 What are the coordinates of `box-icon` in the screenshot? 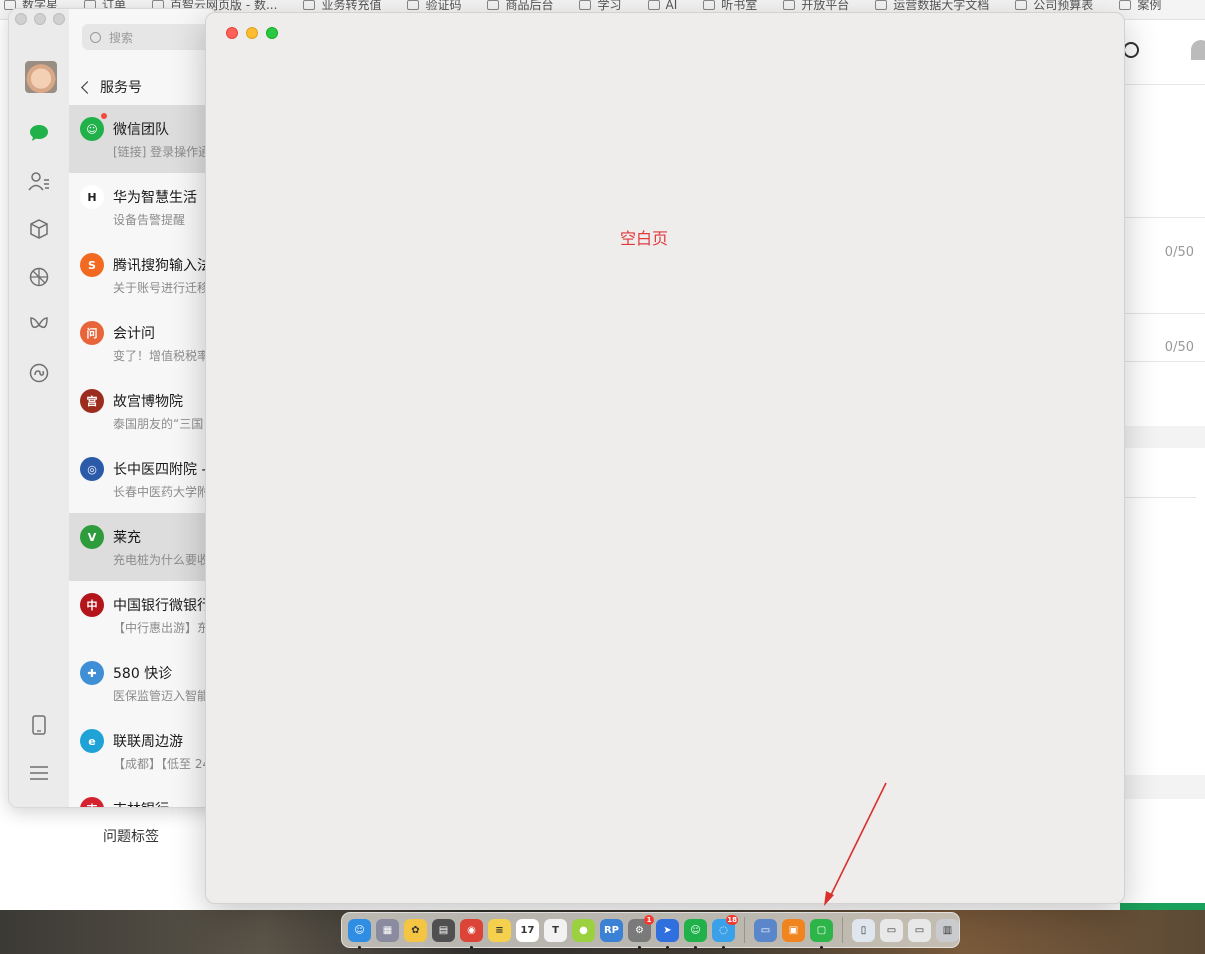 It's located at (39, 229).